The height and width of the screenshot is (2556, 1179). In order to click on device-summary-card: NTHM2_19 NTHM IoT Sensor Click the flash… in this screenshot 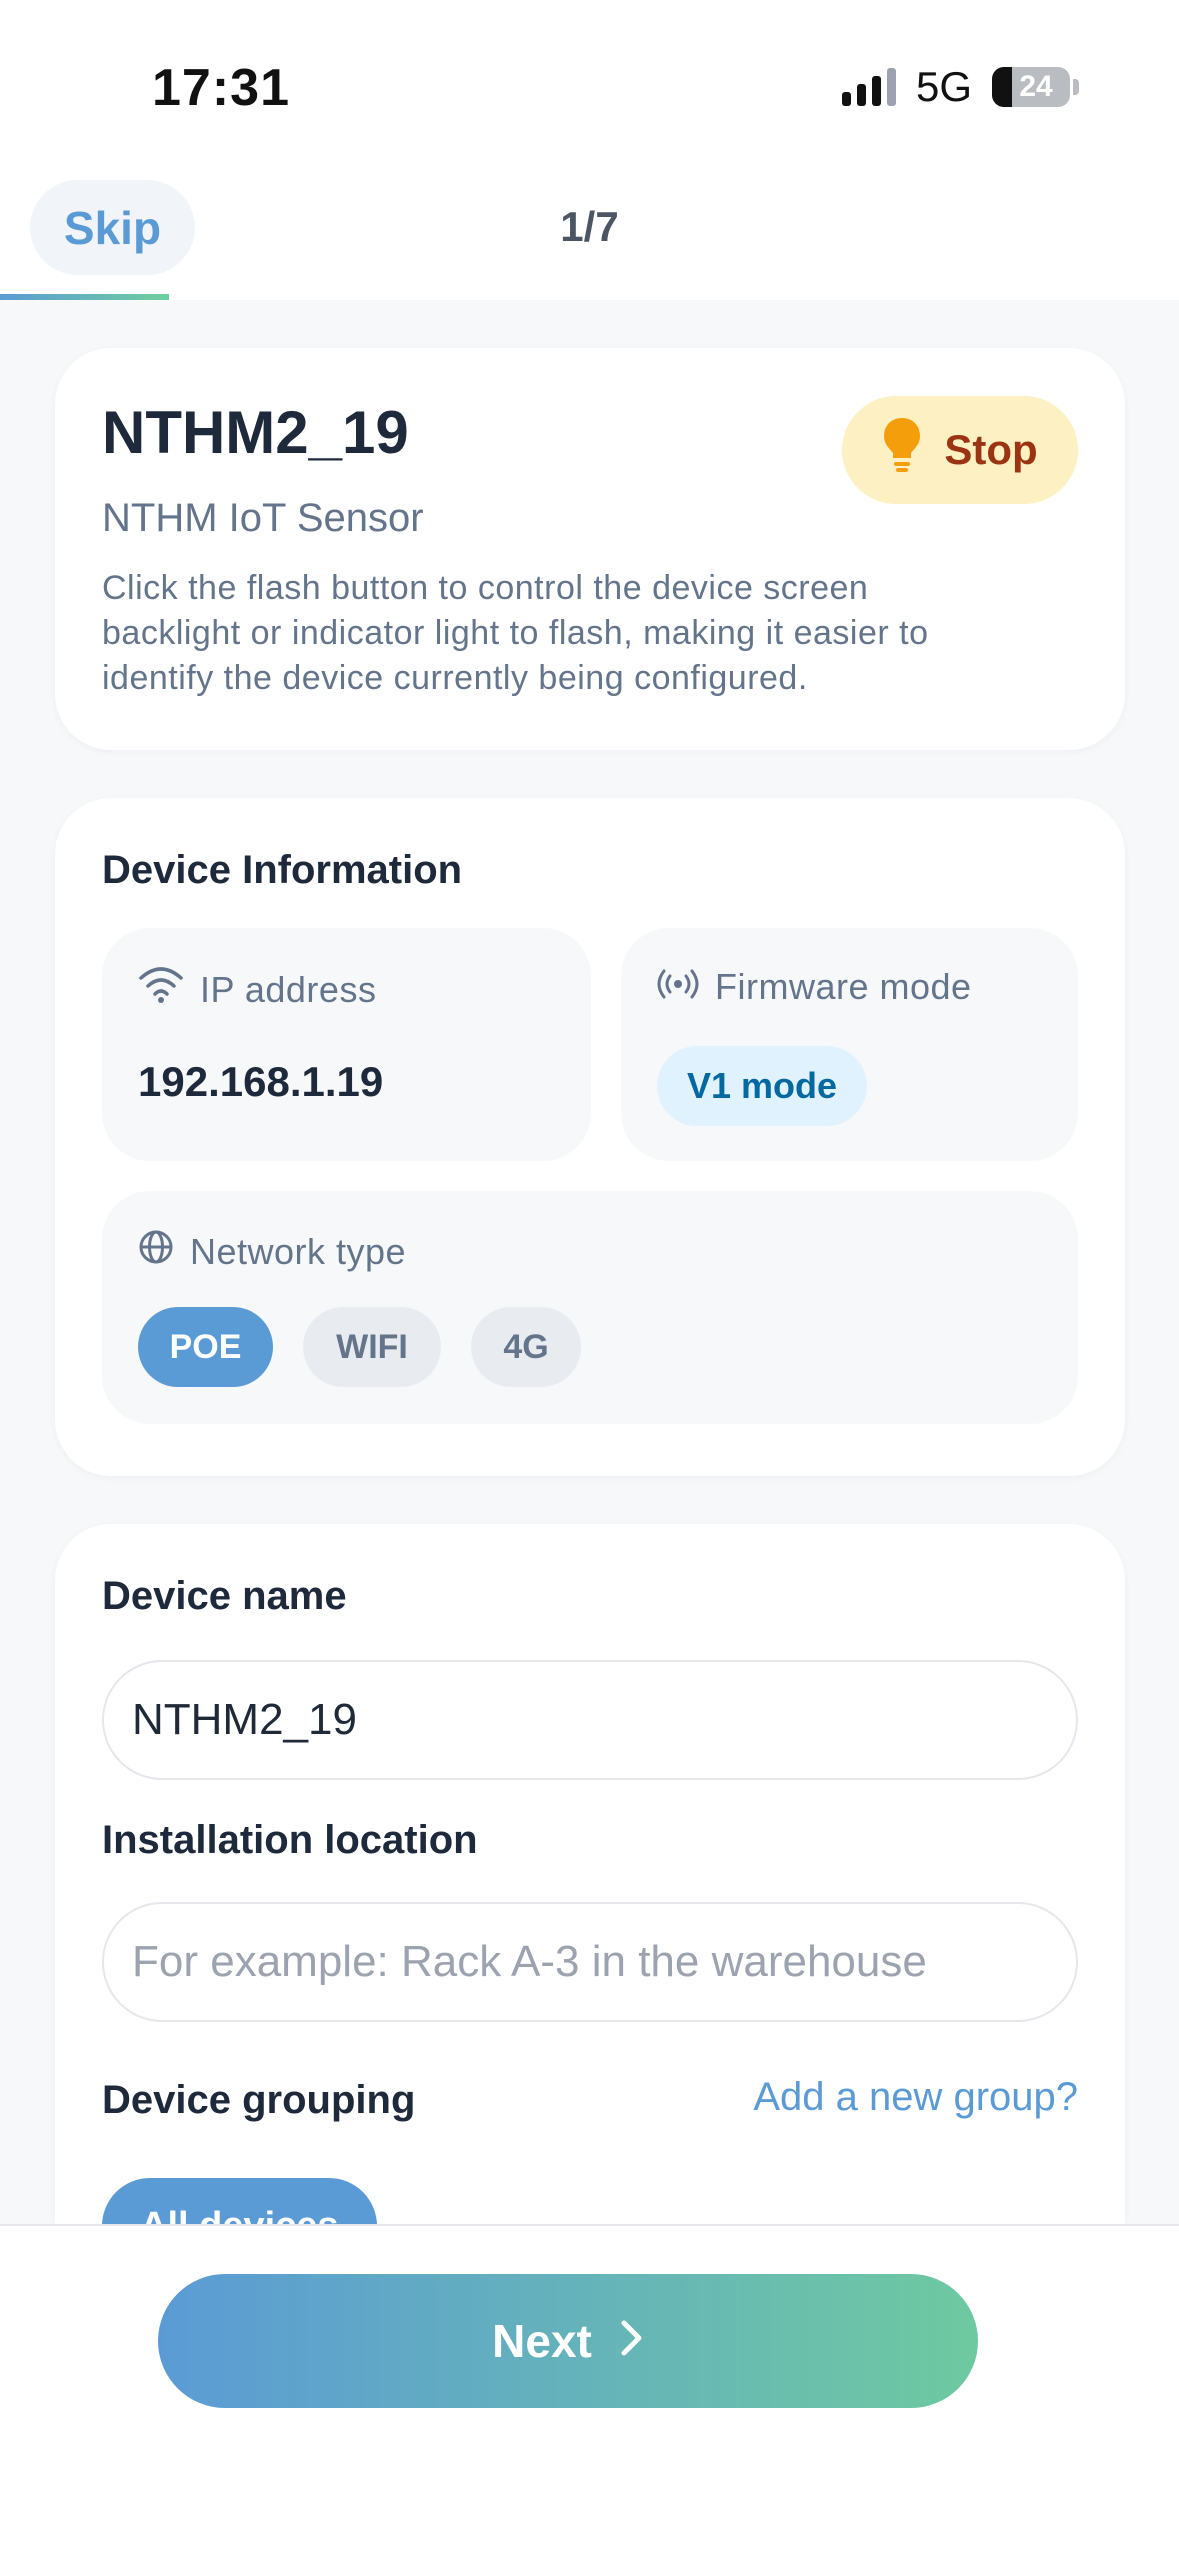, I will do `click(590, 549)`.